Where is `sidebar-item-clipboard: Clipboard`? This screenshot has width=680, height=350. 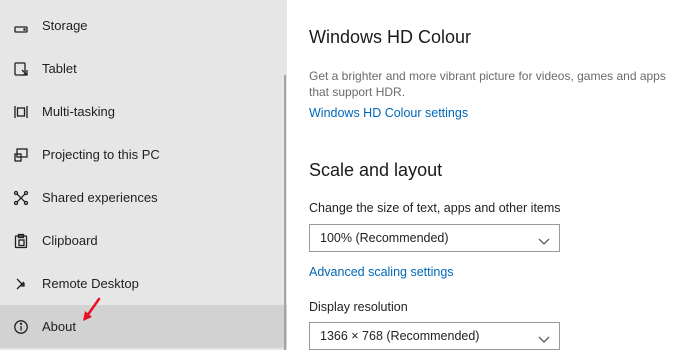 sidebar-item-clipboard: Clipboard is located at coordinates (143, 240).